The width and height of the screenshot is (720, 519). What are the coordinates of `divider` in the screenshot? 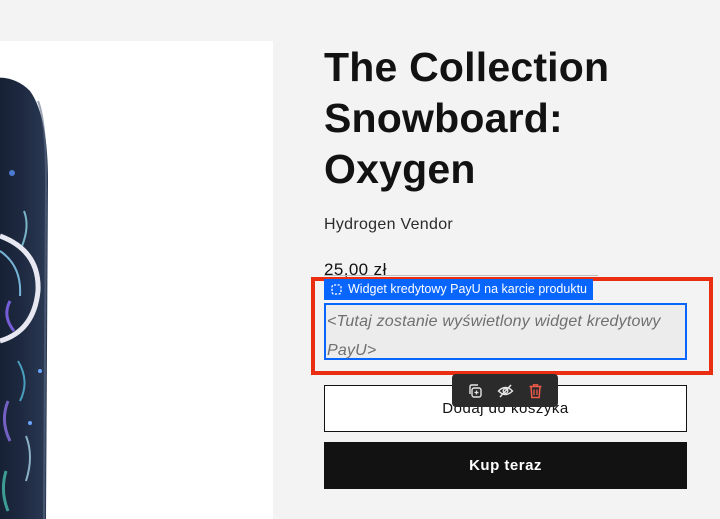 It's located at (461, 275).